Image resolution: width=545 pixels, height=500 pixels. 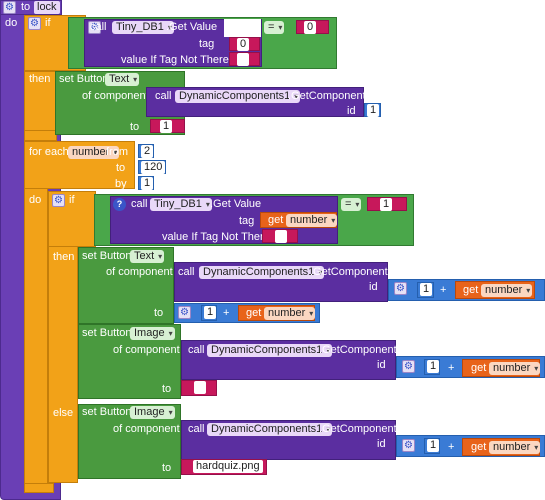 I want to click on by-label: by, so click(x=121, y=184).